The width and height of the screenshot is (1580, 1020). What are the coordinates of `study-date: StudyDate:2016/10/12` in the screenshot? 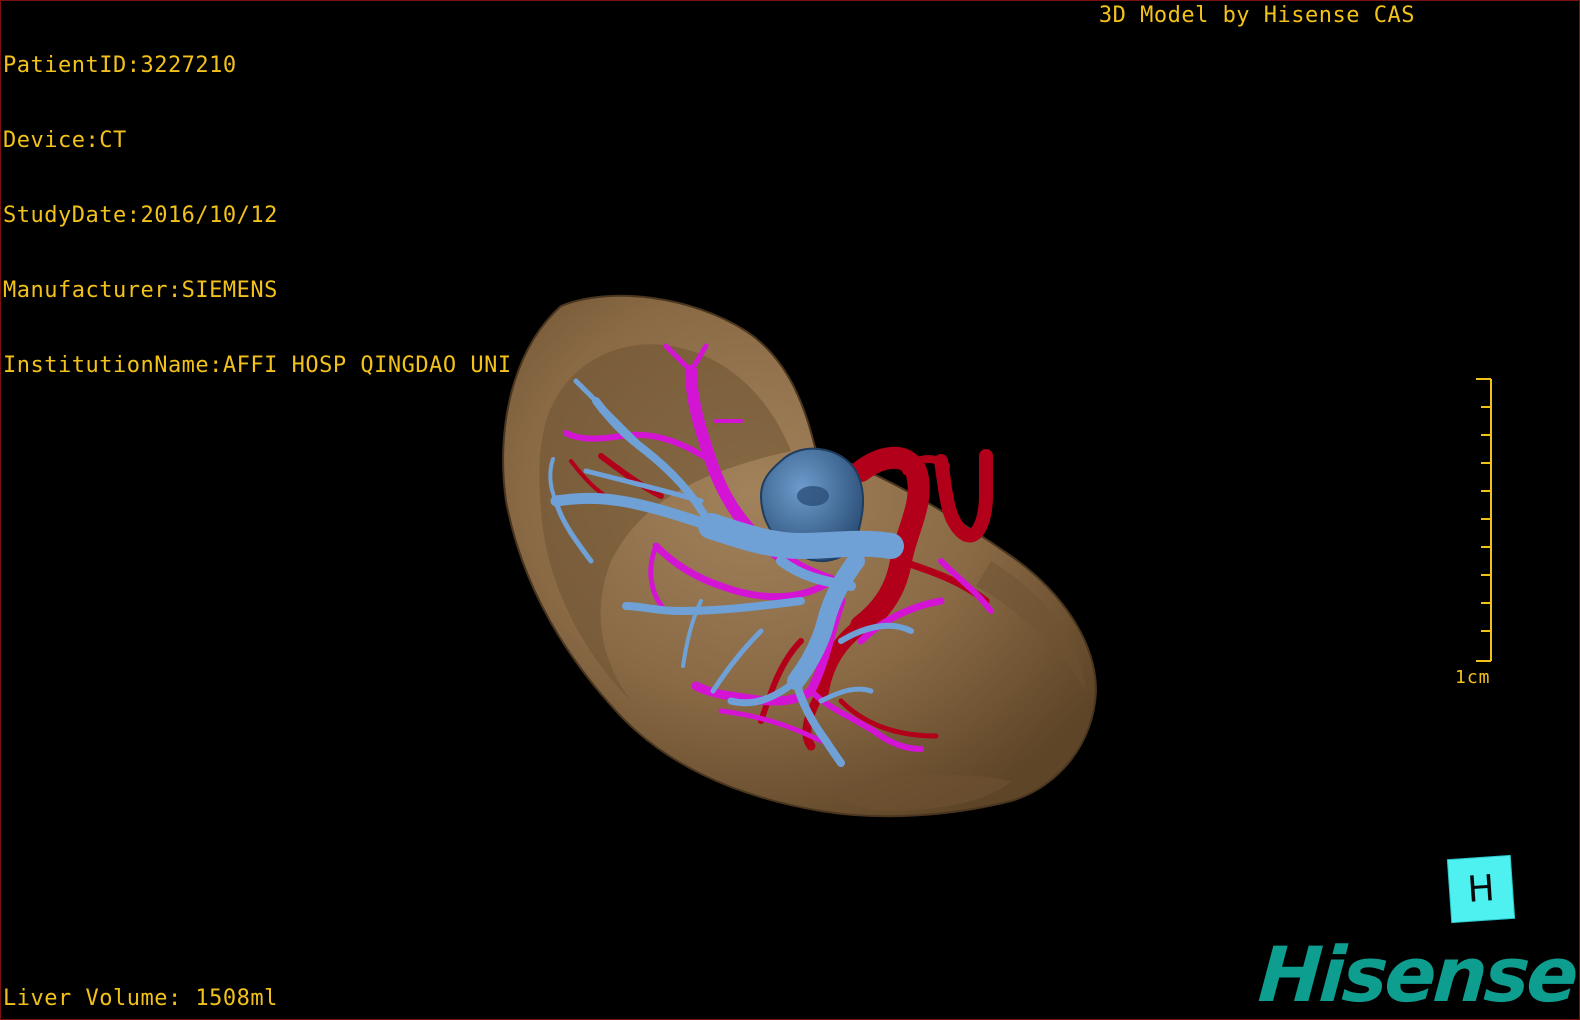 It's located at (140, 215).